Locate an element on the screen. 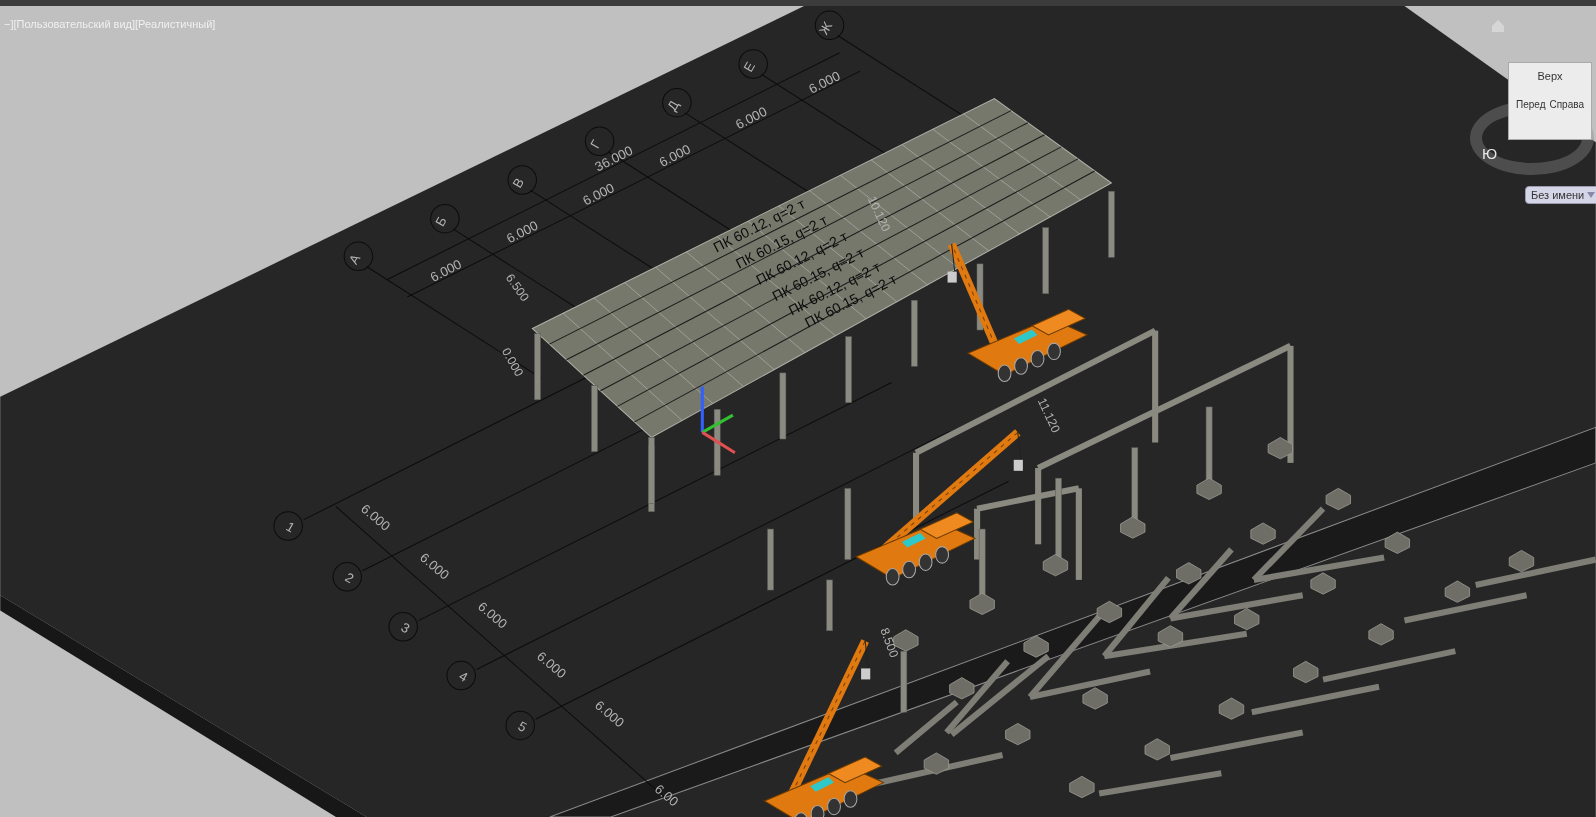 The height and width of the screenshot is (817, 1596). grid-axis-label: Б is located at coordinates (441, 221).